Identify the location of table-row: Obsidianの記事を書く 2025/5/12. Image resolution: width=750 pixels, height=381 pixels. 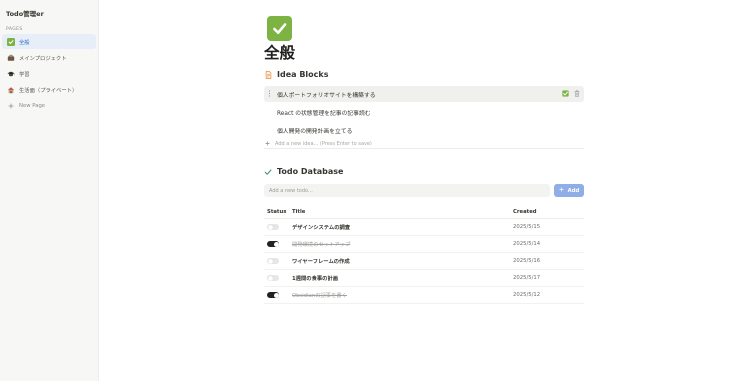
(424, 295).